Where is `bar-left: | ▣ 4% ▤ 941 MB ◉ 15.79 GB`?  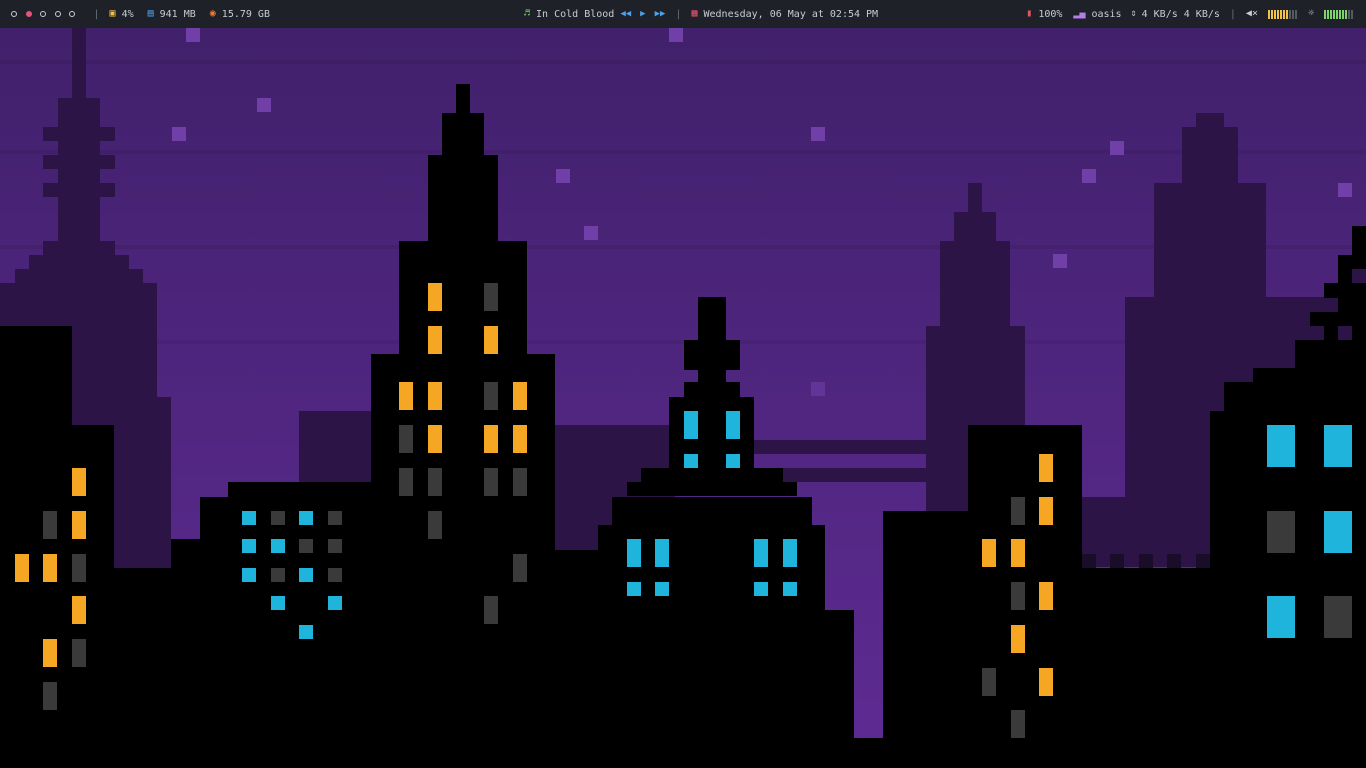 bar-left: | ▣ 4% ▤ 941 MB ◉ 15.79 GB is located at coordinates (140, 14).